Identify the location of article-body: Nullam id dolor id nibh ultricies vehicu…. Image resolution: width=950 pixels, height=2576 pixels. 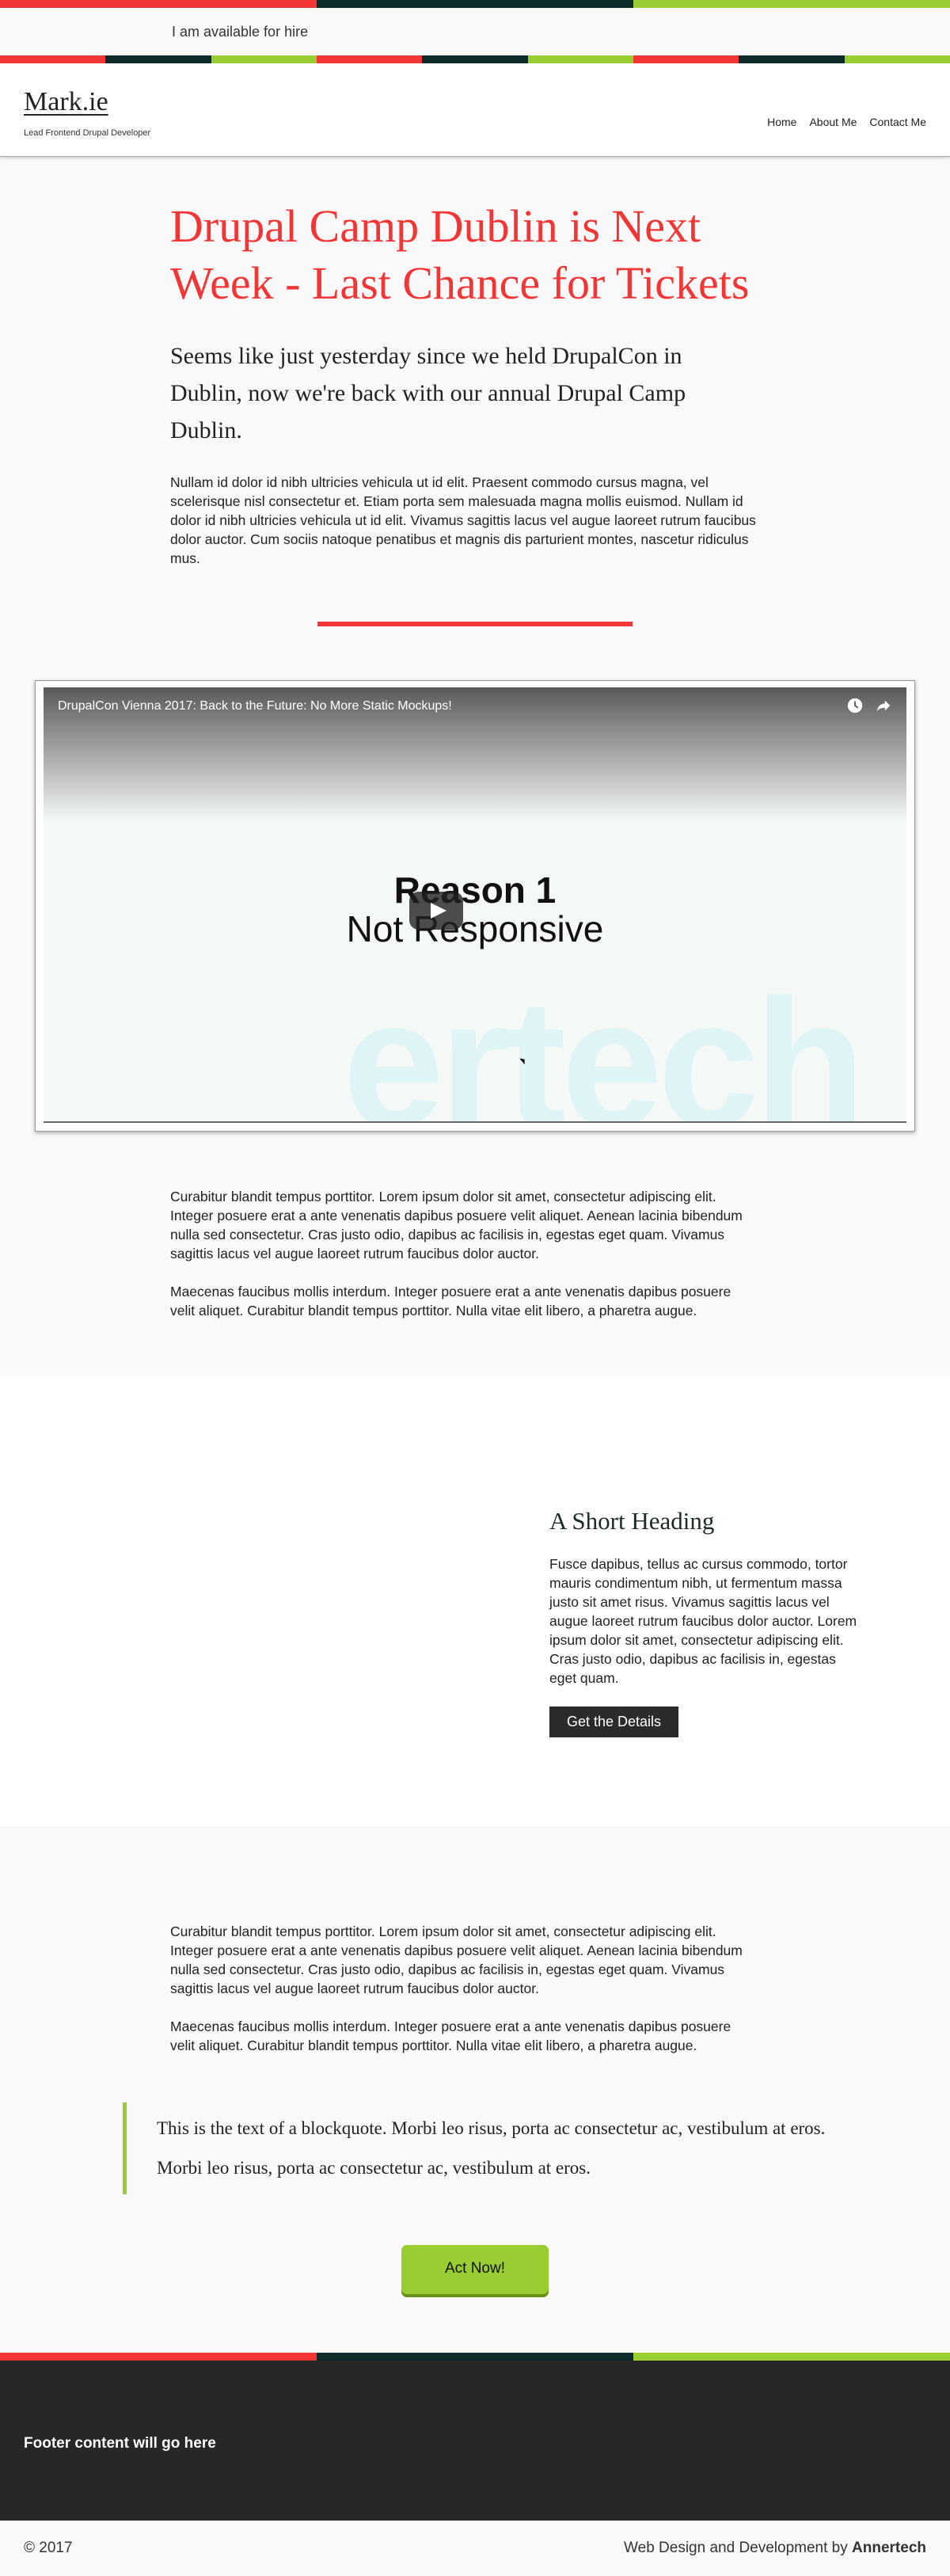
(463, 520).